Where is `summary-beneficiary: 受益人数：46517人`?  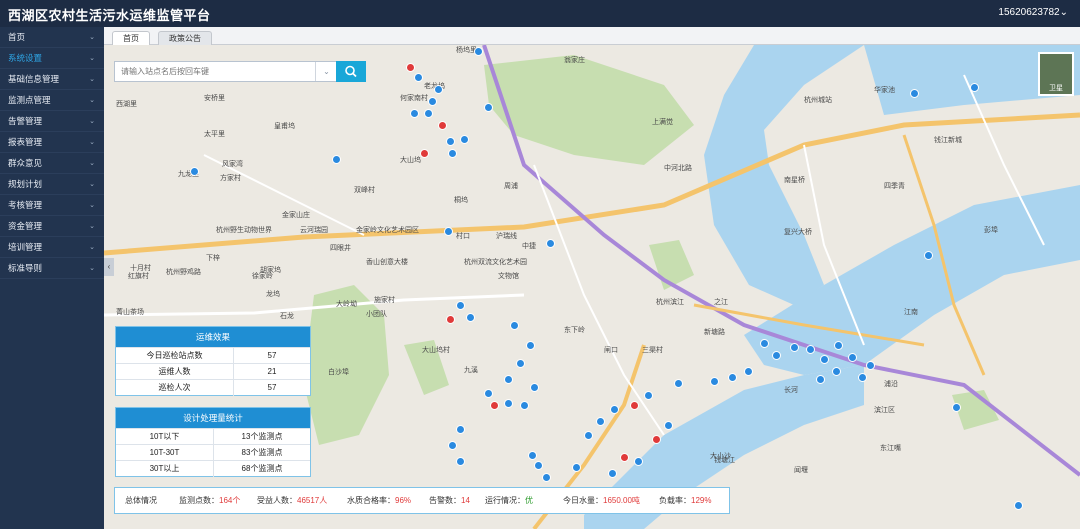 summary-beneficiary: 受益人数：46517人 is located at coordinates (292, 500).